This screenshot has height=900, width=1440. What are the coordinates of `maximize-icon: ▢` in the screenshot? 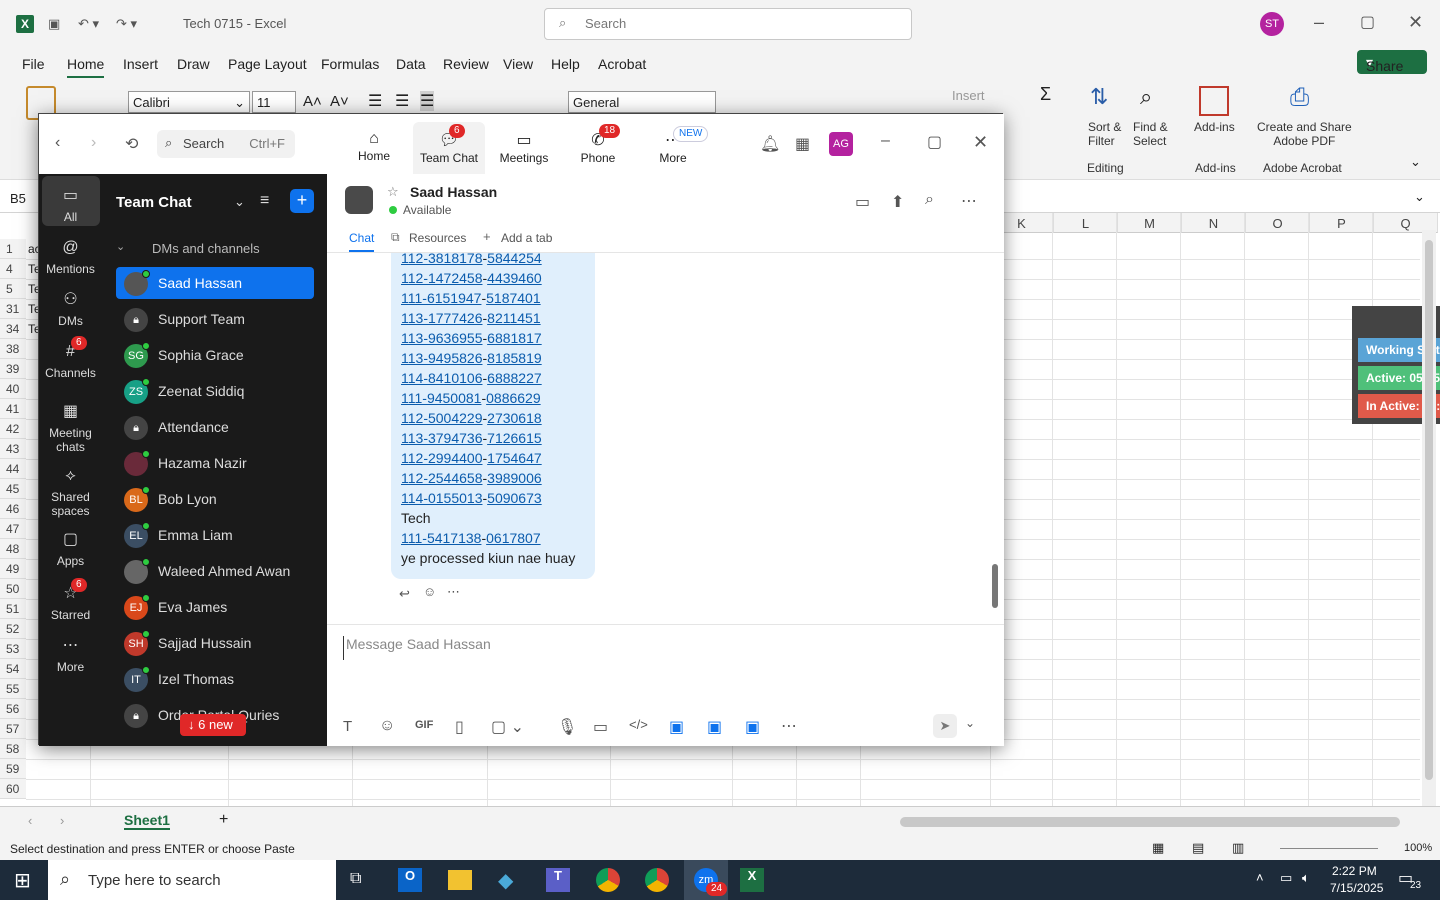 It's located at (1367, 22).